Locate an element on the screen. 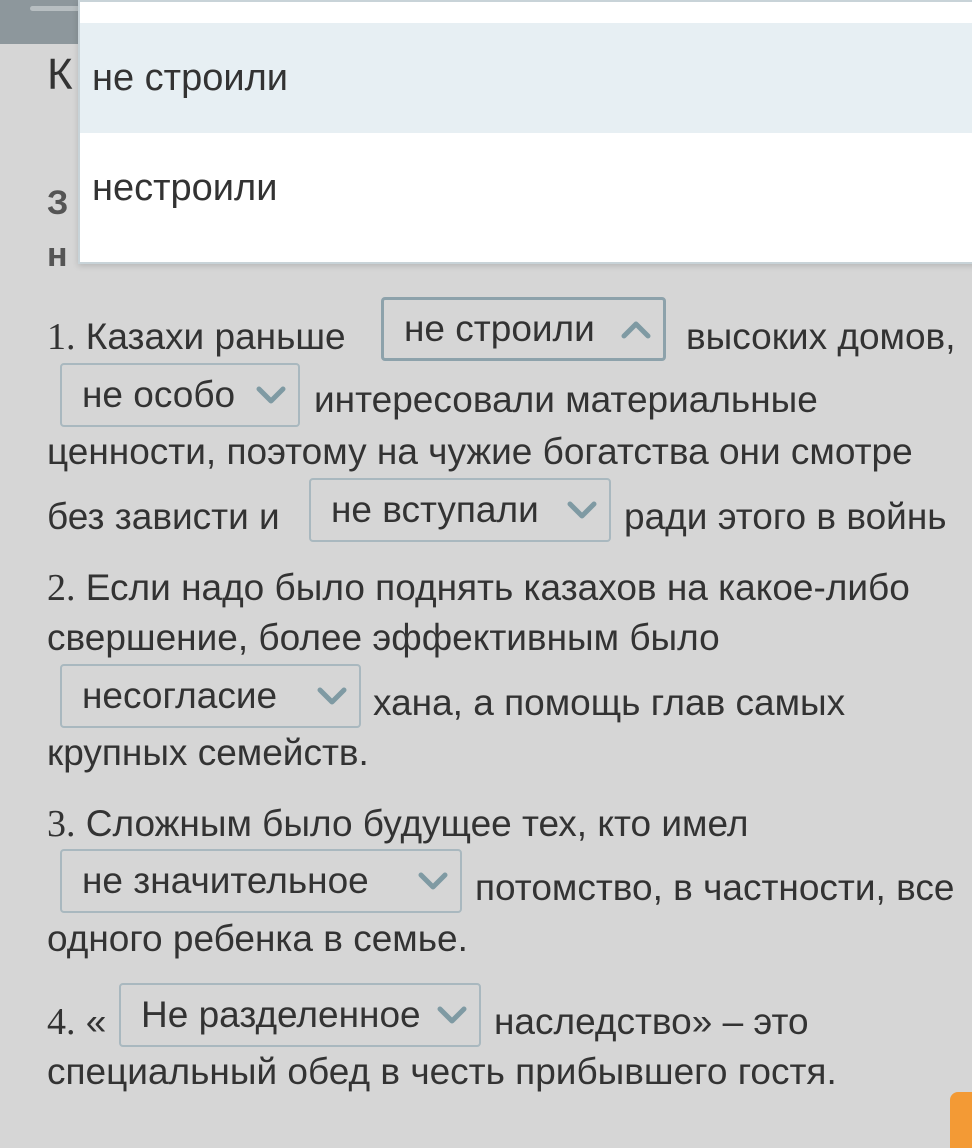  item-text: « is located at coordinates (96, 1021).